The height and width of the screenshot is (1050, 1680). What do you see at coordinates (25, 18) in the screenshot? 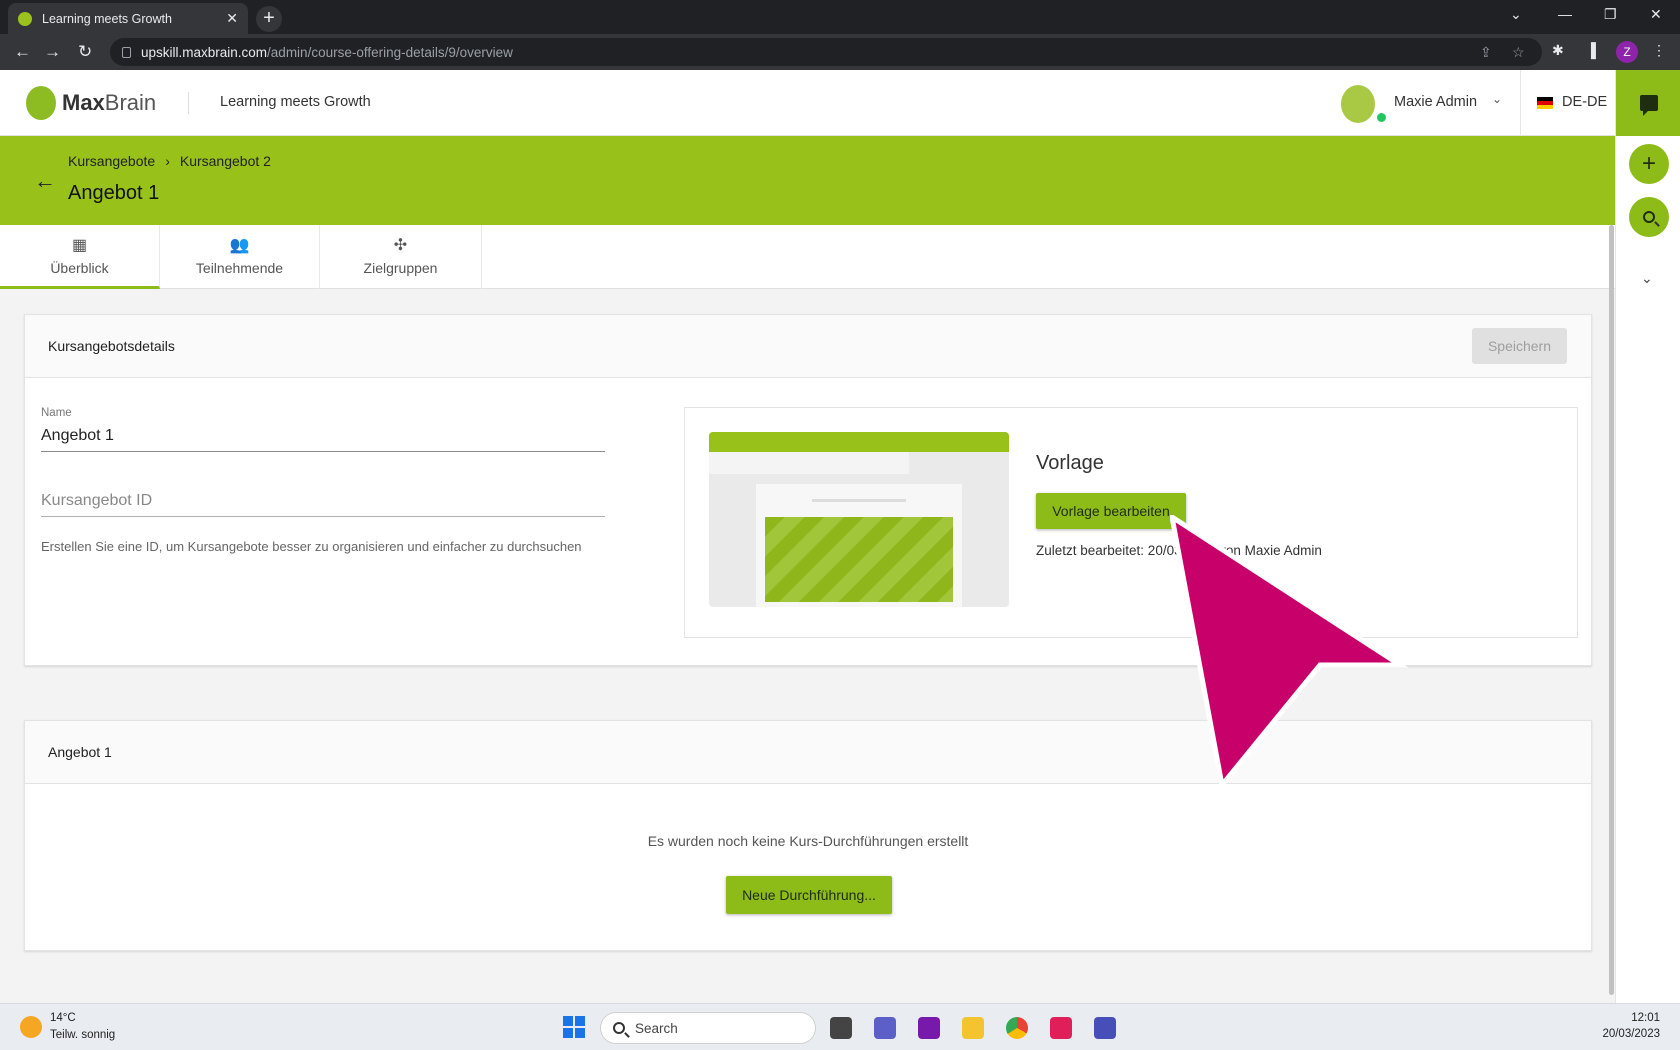
I see `maxbrain-favicon-icon` at bounding box center [25, 18].